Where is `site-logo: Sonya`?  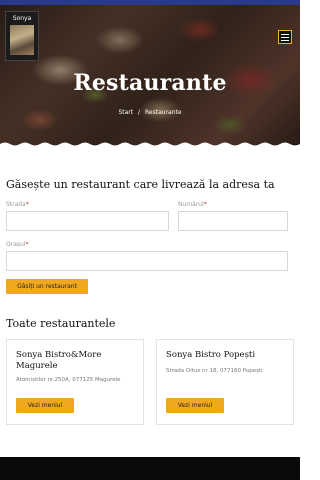 site-logo: Sonya is located at coordinates (22, 36).